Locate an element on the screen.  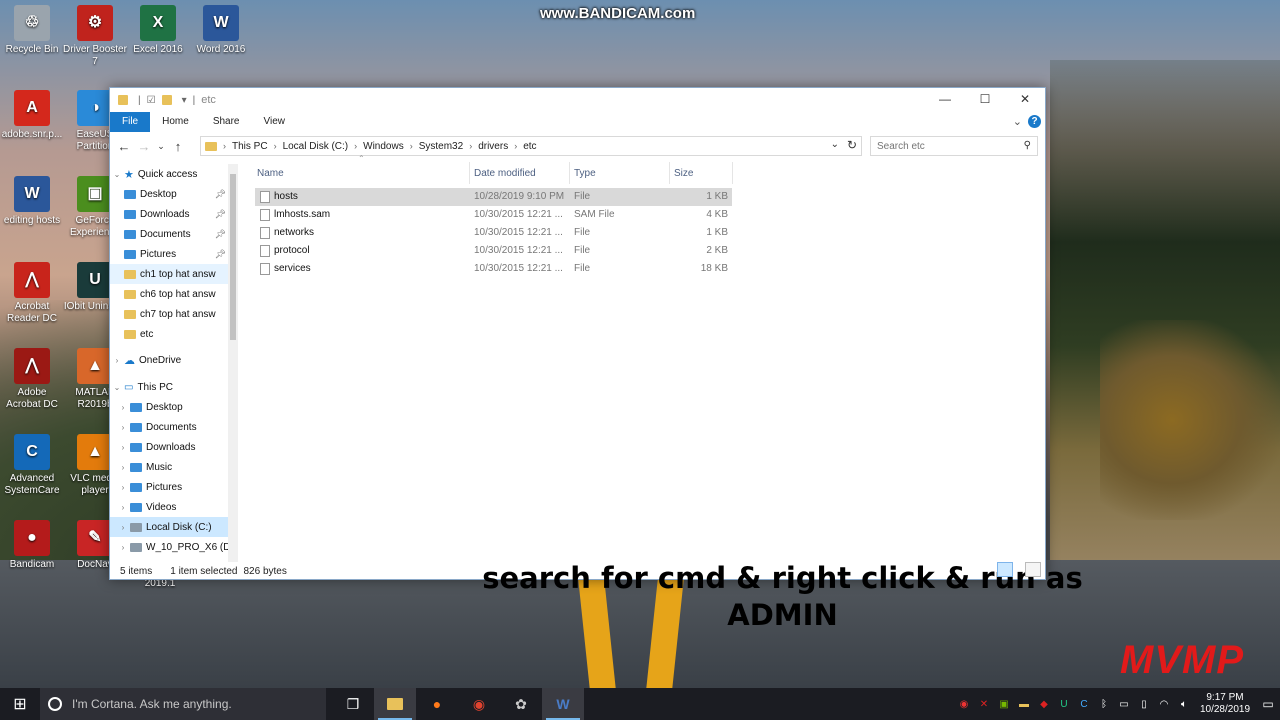
close-button: ✕ is located at coordinates (1025, 100).